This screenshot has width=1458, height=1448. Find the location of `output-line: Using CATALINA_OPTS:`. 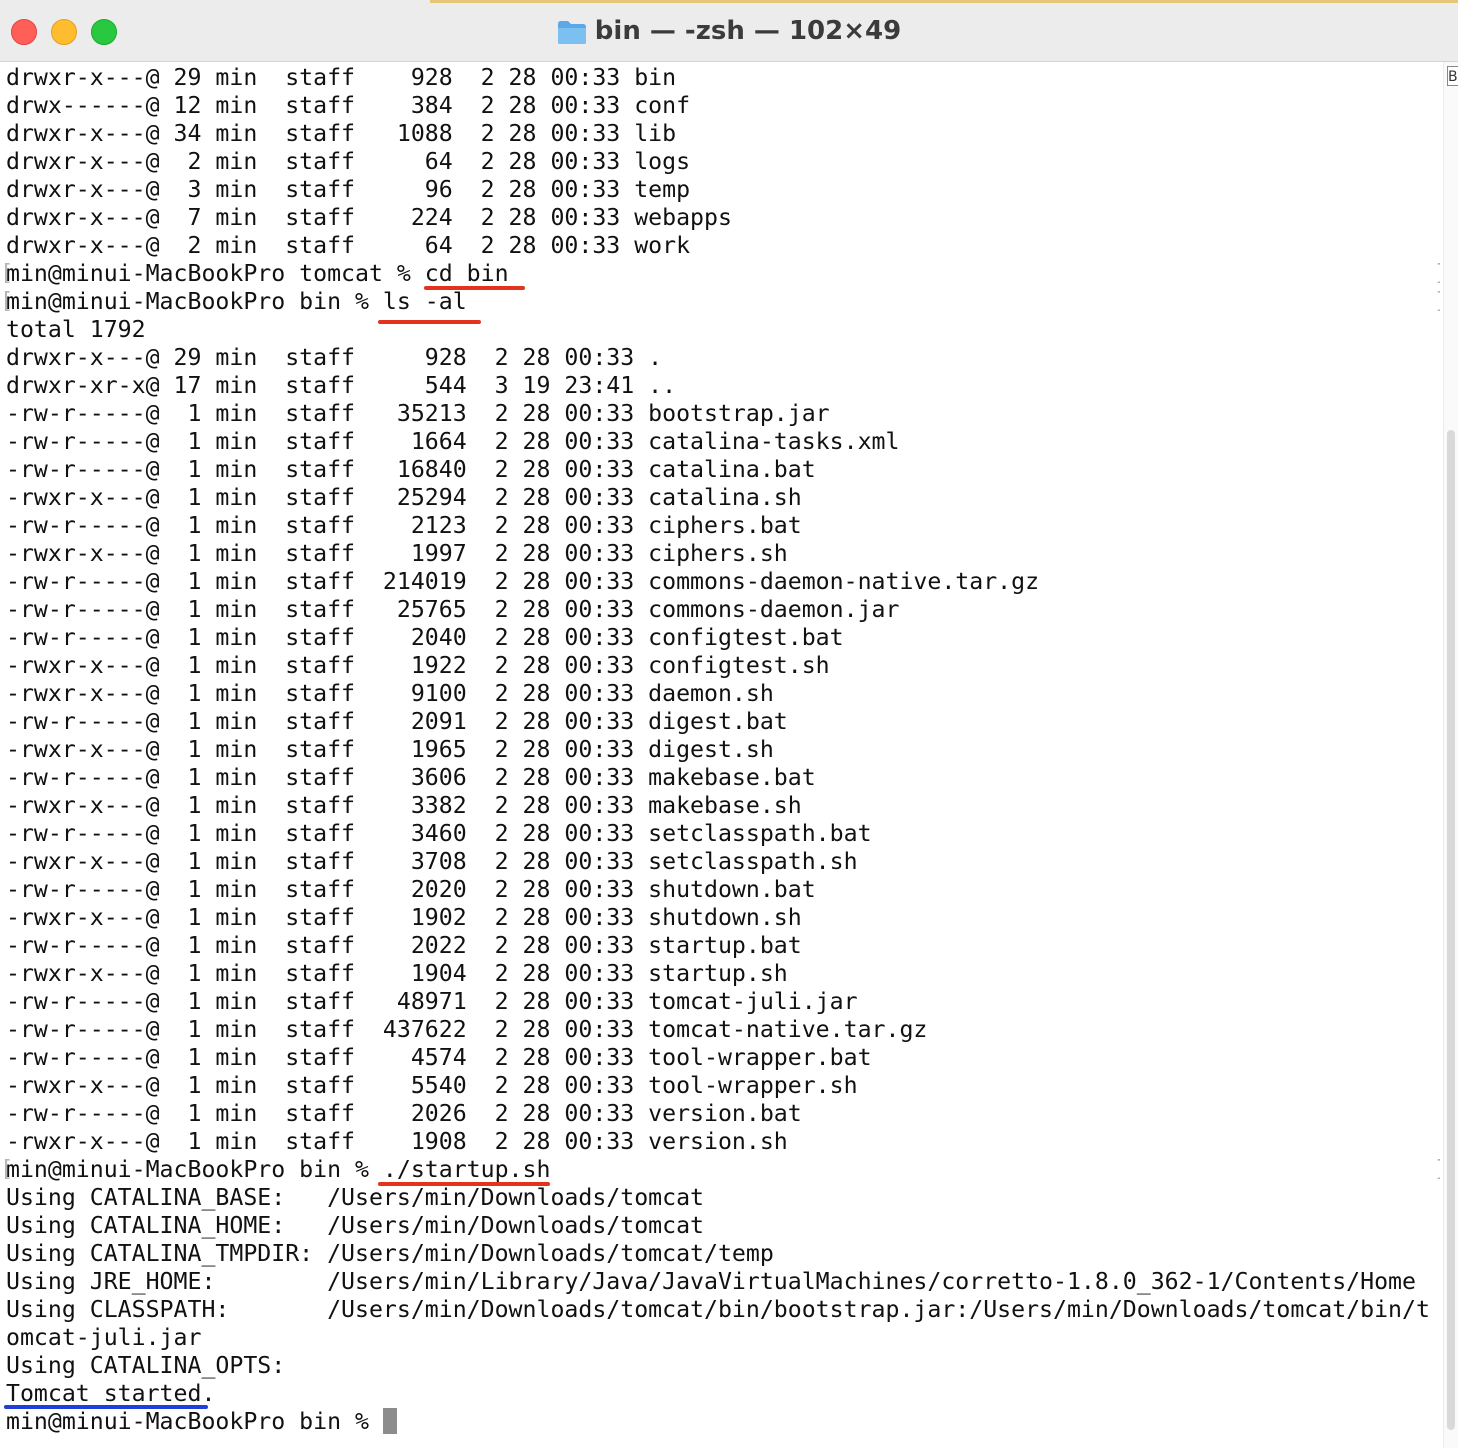

output-line: Using CATALINA_OPTS: is located at coordinates (146, 1365).